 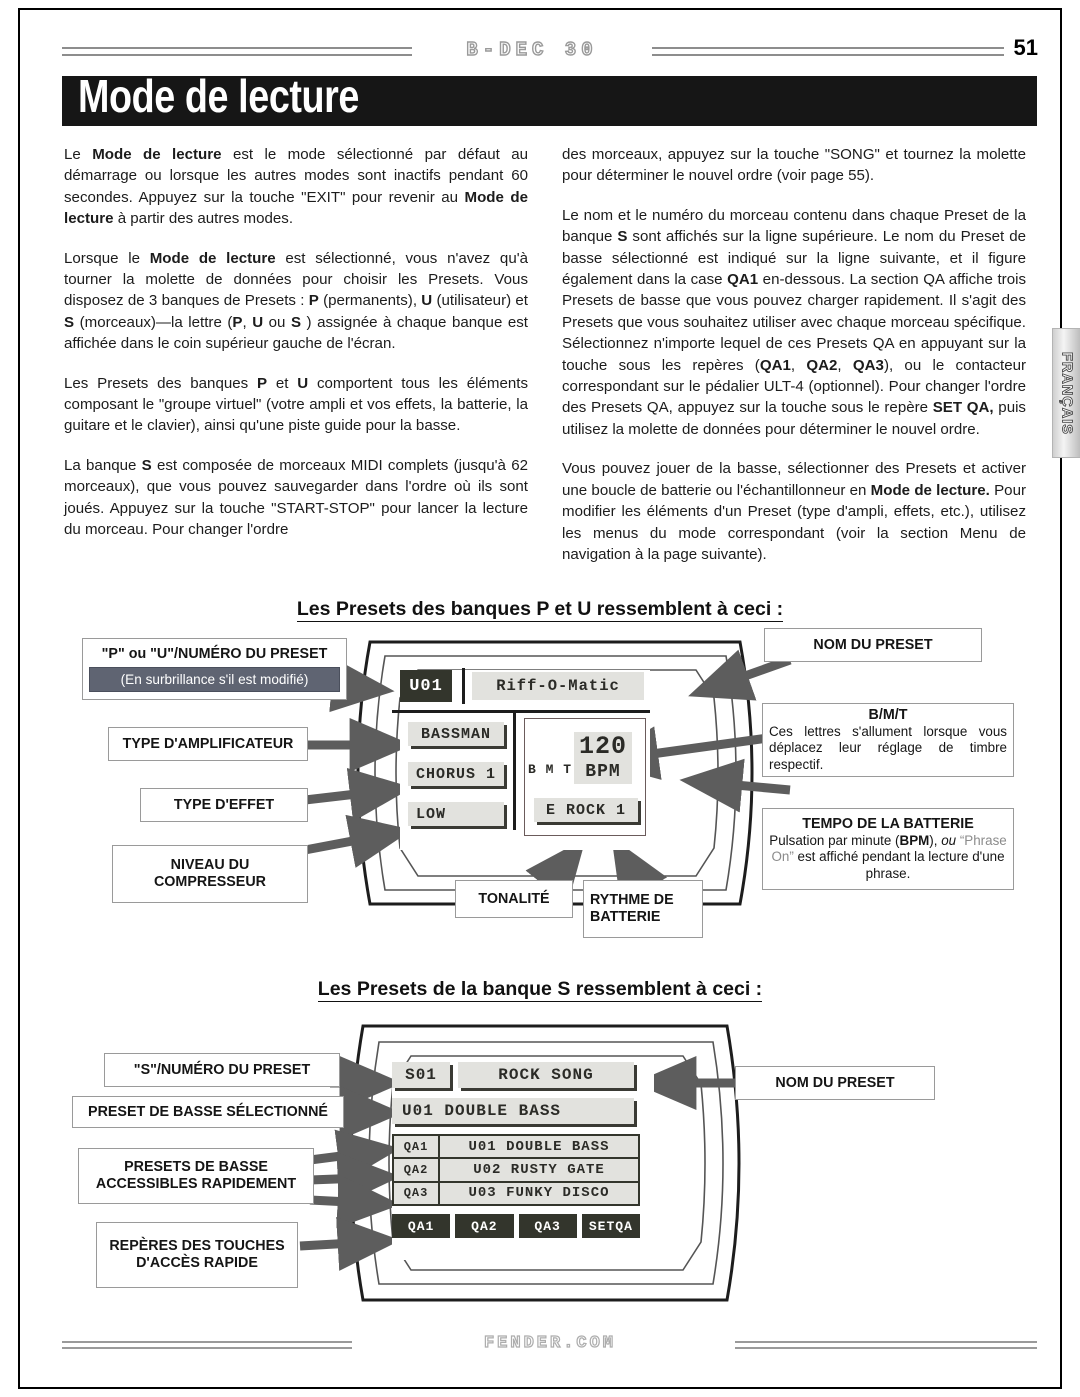 What do you see at coordinates (214, 654) in the screenshot?
I see `callout-preset-number-title: "P" ou "U"/NUMÉRO DU PRESET` at bounding box center [214, 654].